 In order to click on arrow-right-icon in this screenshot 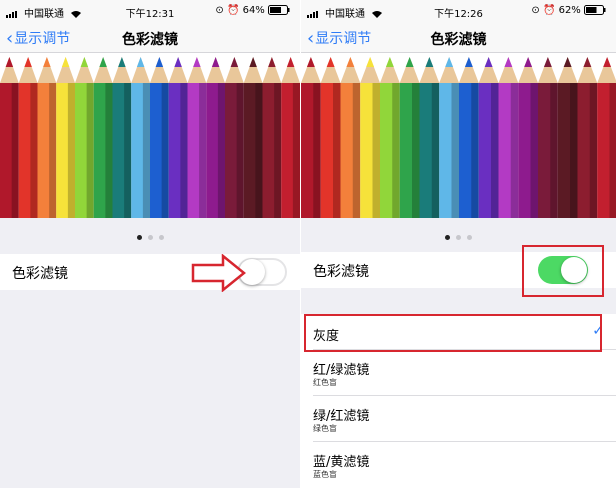, I will do `click(218, 273)`.